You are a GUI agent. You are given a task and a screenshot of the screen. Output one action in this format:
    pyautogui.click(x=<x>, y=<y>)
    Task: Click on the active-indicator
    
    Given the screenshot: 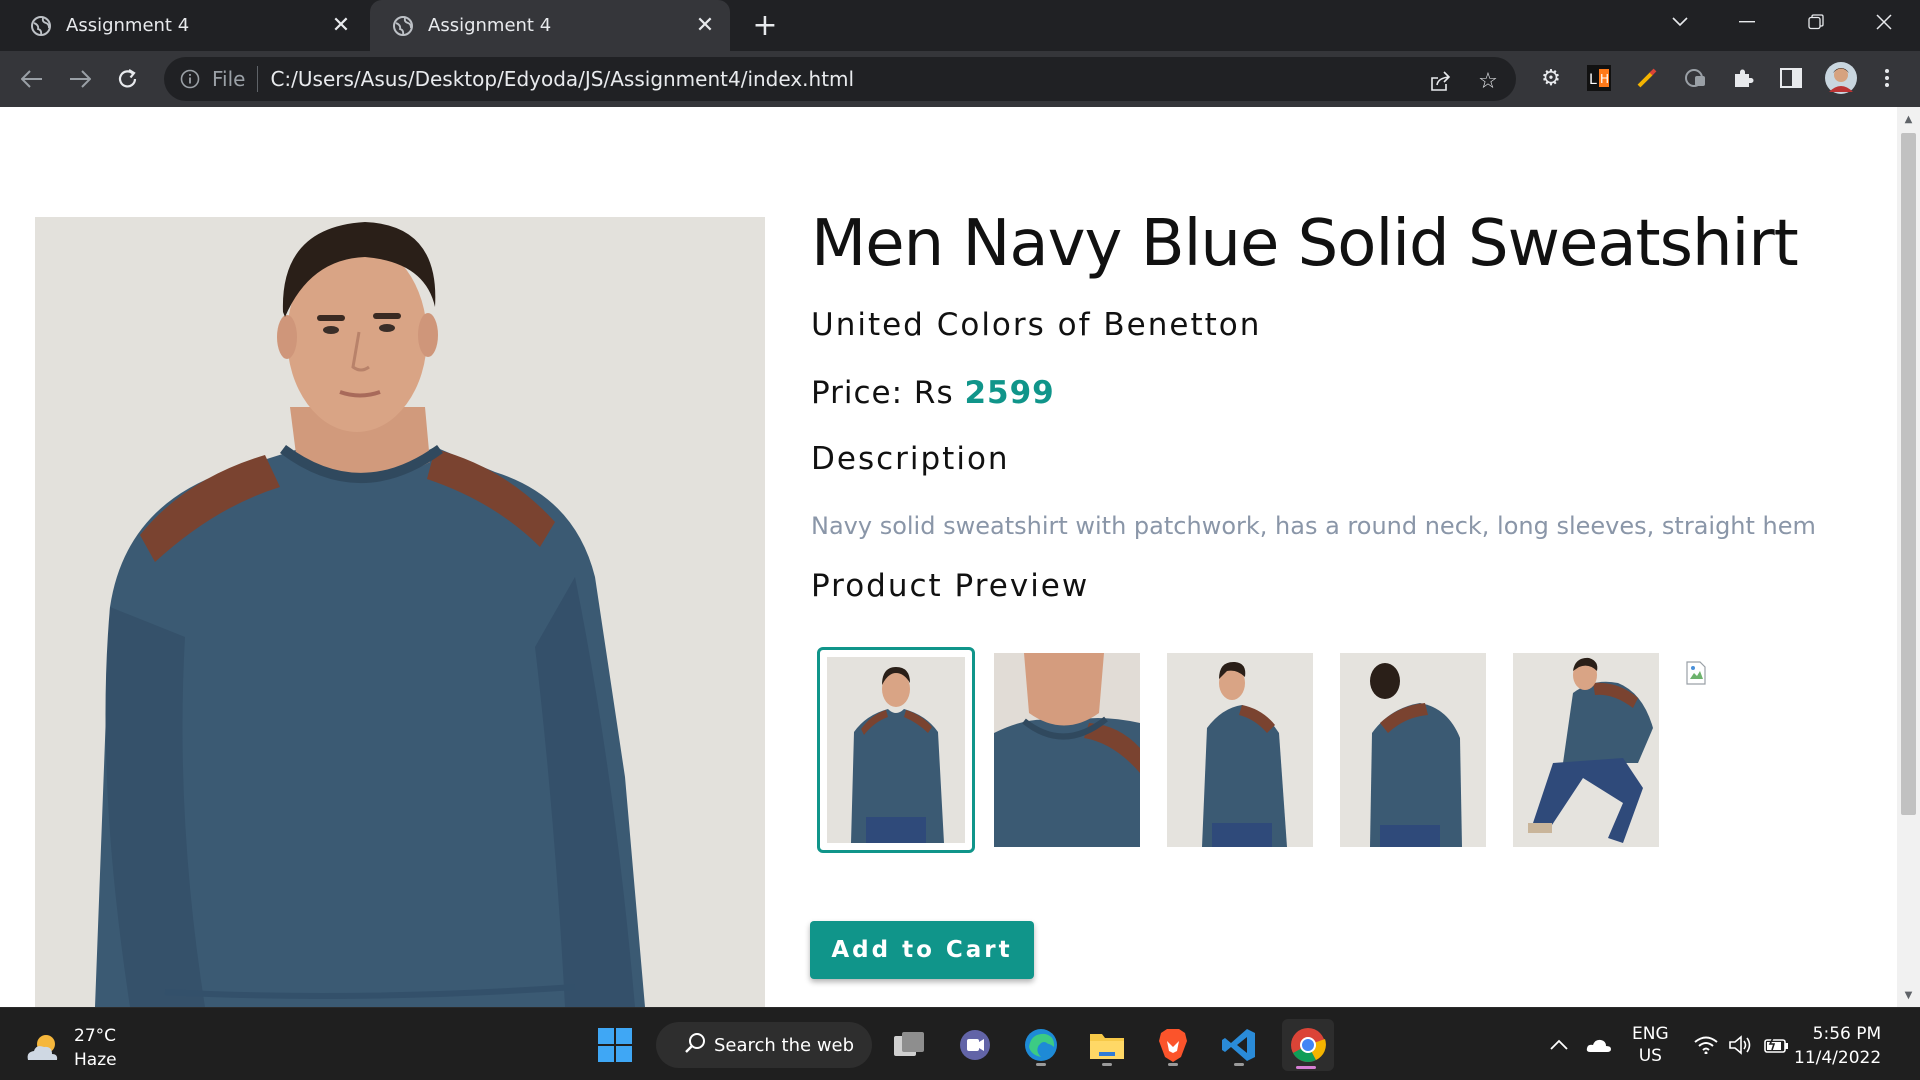 What is the action you would take?
    pyautogui.click(x=1306, y=1067)
    